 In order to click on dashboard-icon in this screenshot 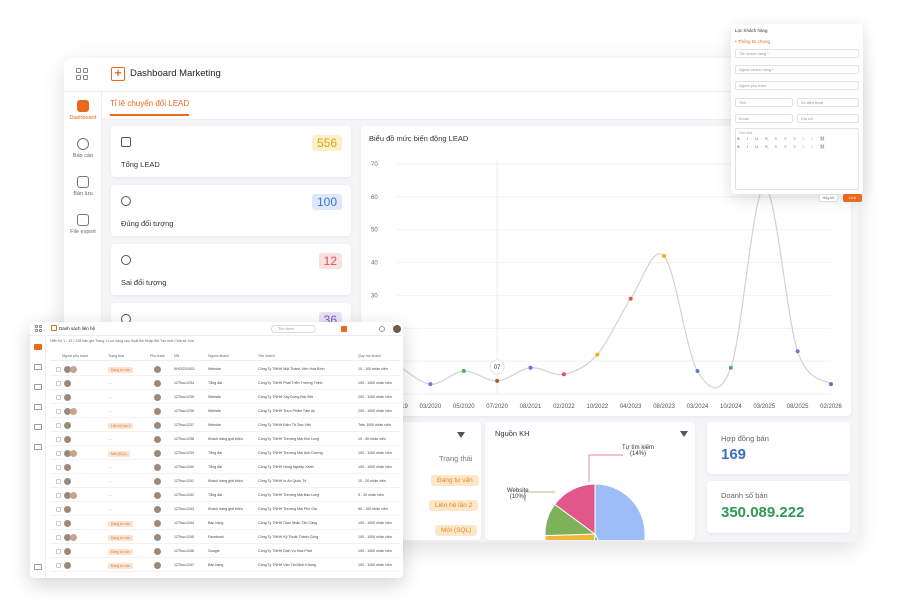, I will do `click(38, 347)`.